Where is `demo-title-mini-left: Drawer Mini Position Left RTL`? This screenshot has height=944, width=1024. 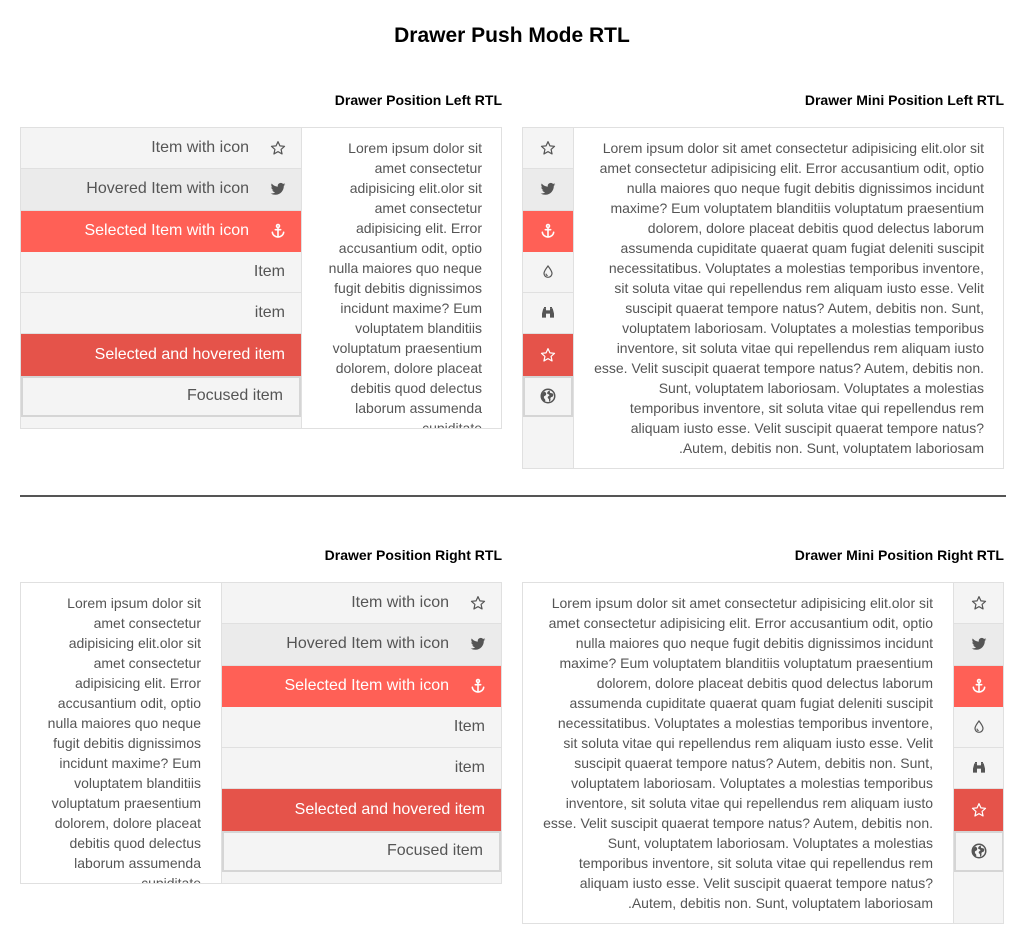
demo-title-mini-left: Drawer Mini Position Left RTL is located at coordinates (904, 100).